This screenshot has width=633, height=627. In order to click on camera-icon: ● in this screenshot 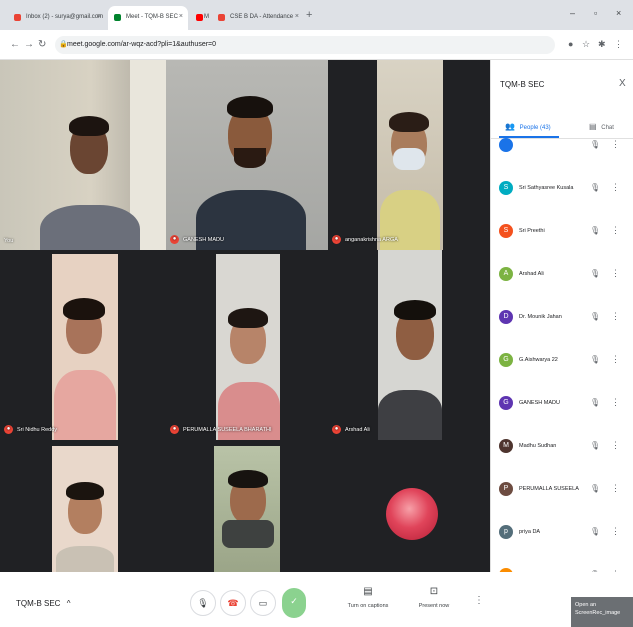, I will do `click(570, 44)`.